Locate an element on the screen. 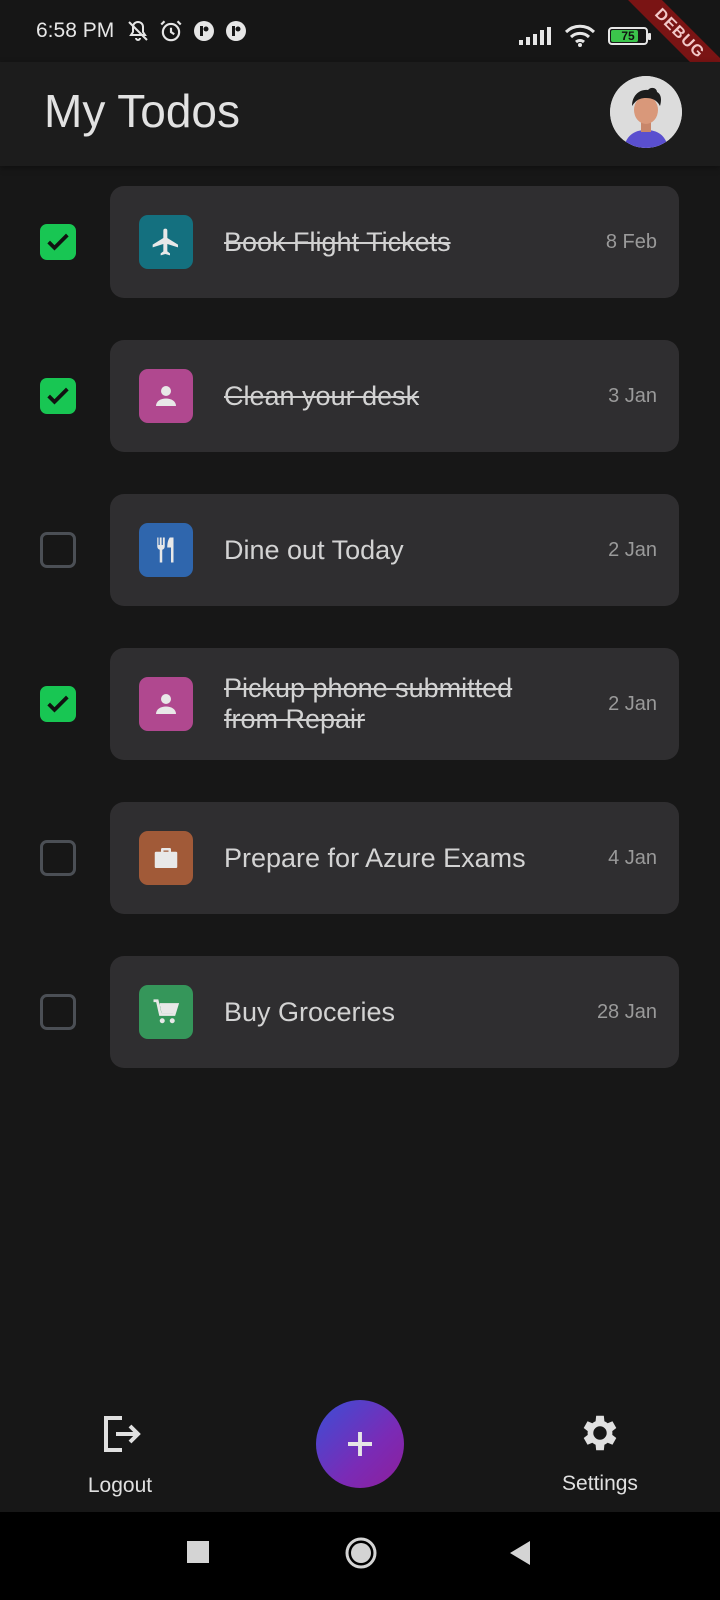 The height and width of the screenshot is (1600, 720). status-bar: 6:58 PM 75 is located at coordinates (360, 31).